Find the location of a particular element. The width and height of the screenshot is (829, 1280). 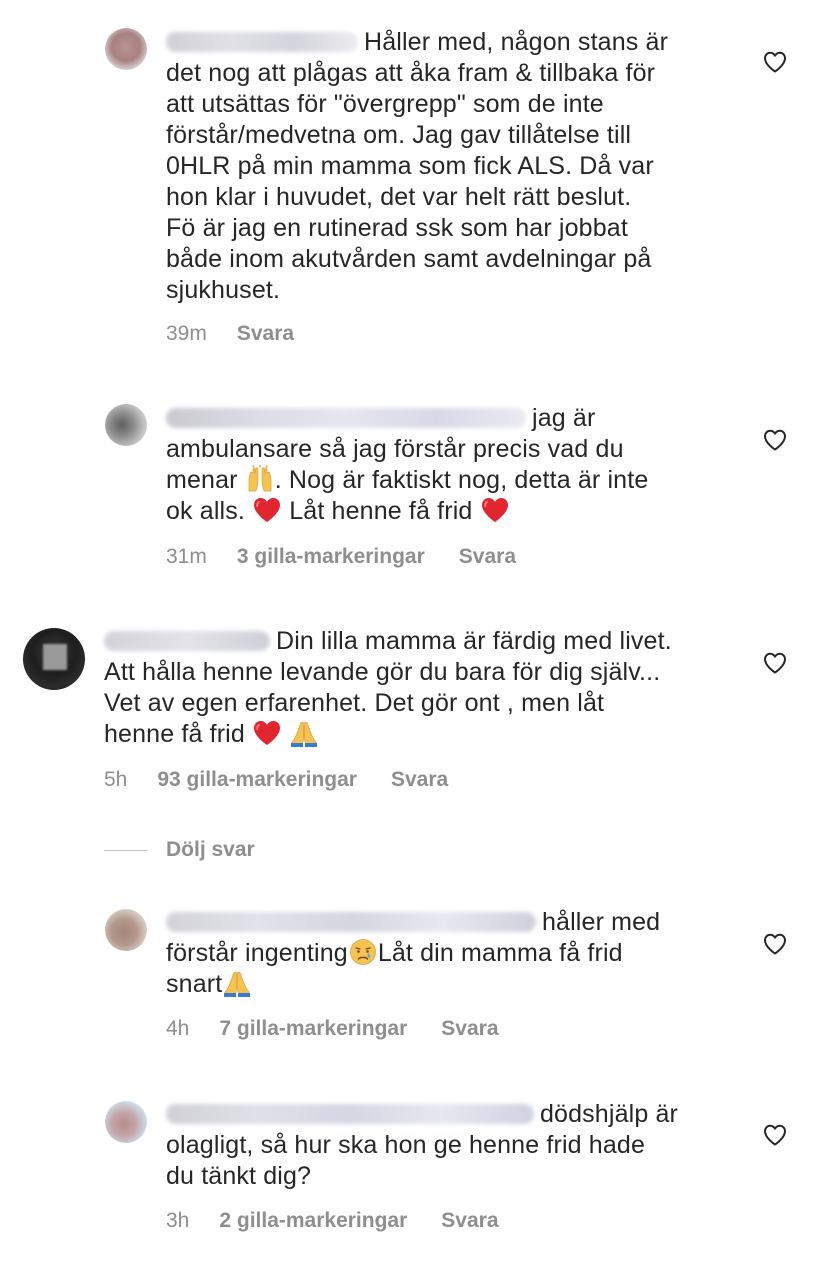

likes-count: 3 gilla-markeringar is located at coordinates (331, 556).